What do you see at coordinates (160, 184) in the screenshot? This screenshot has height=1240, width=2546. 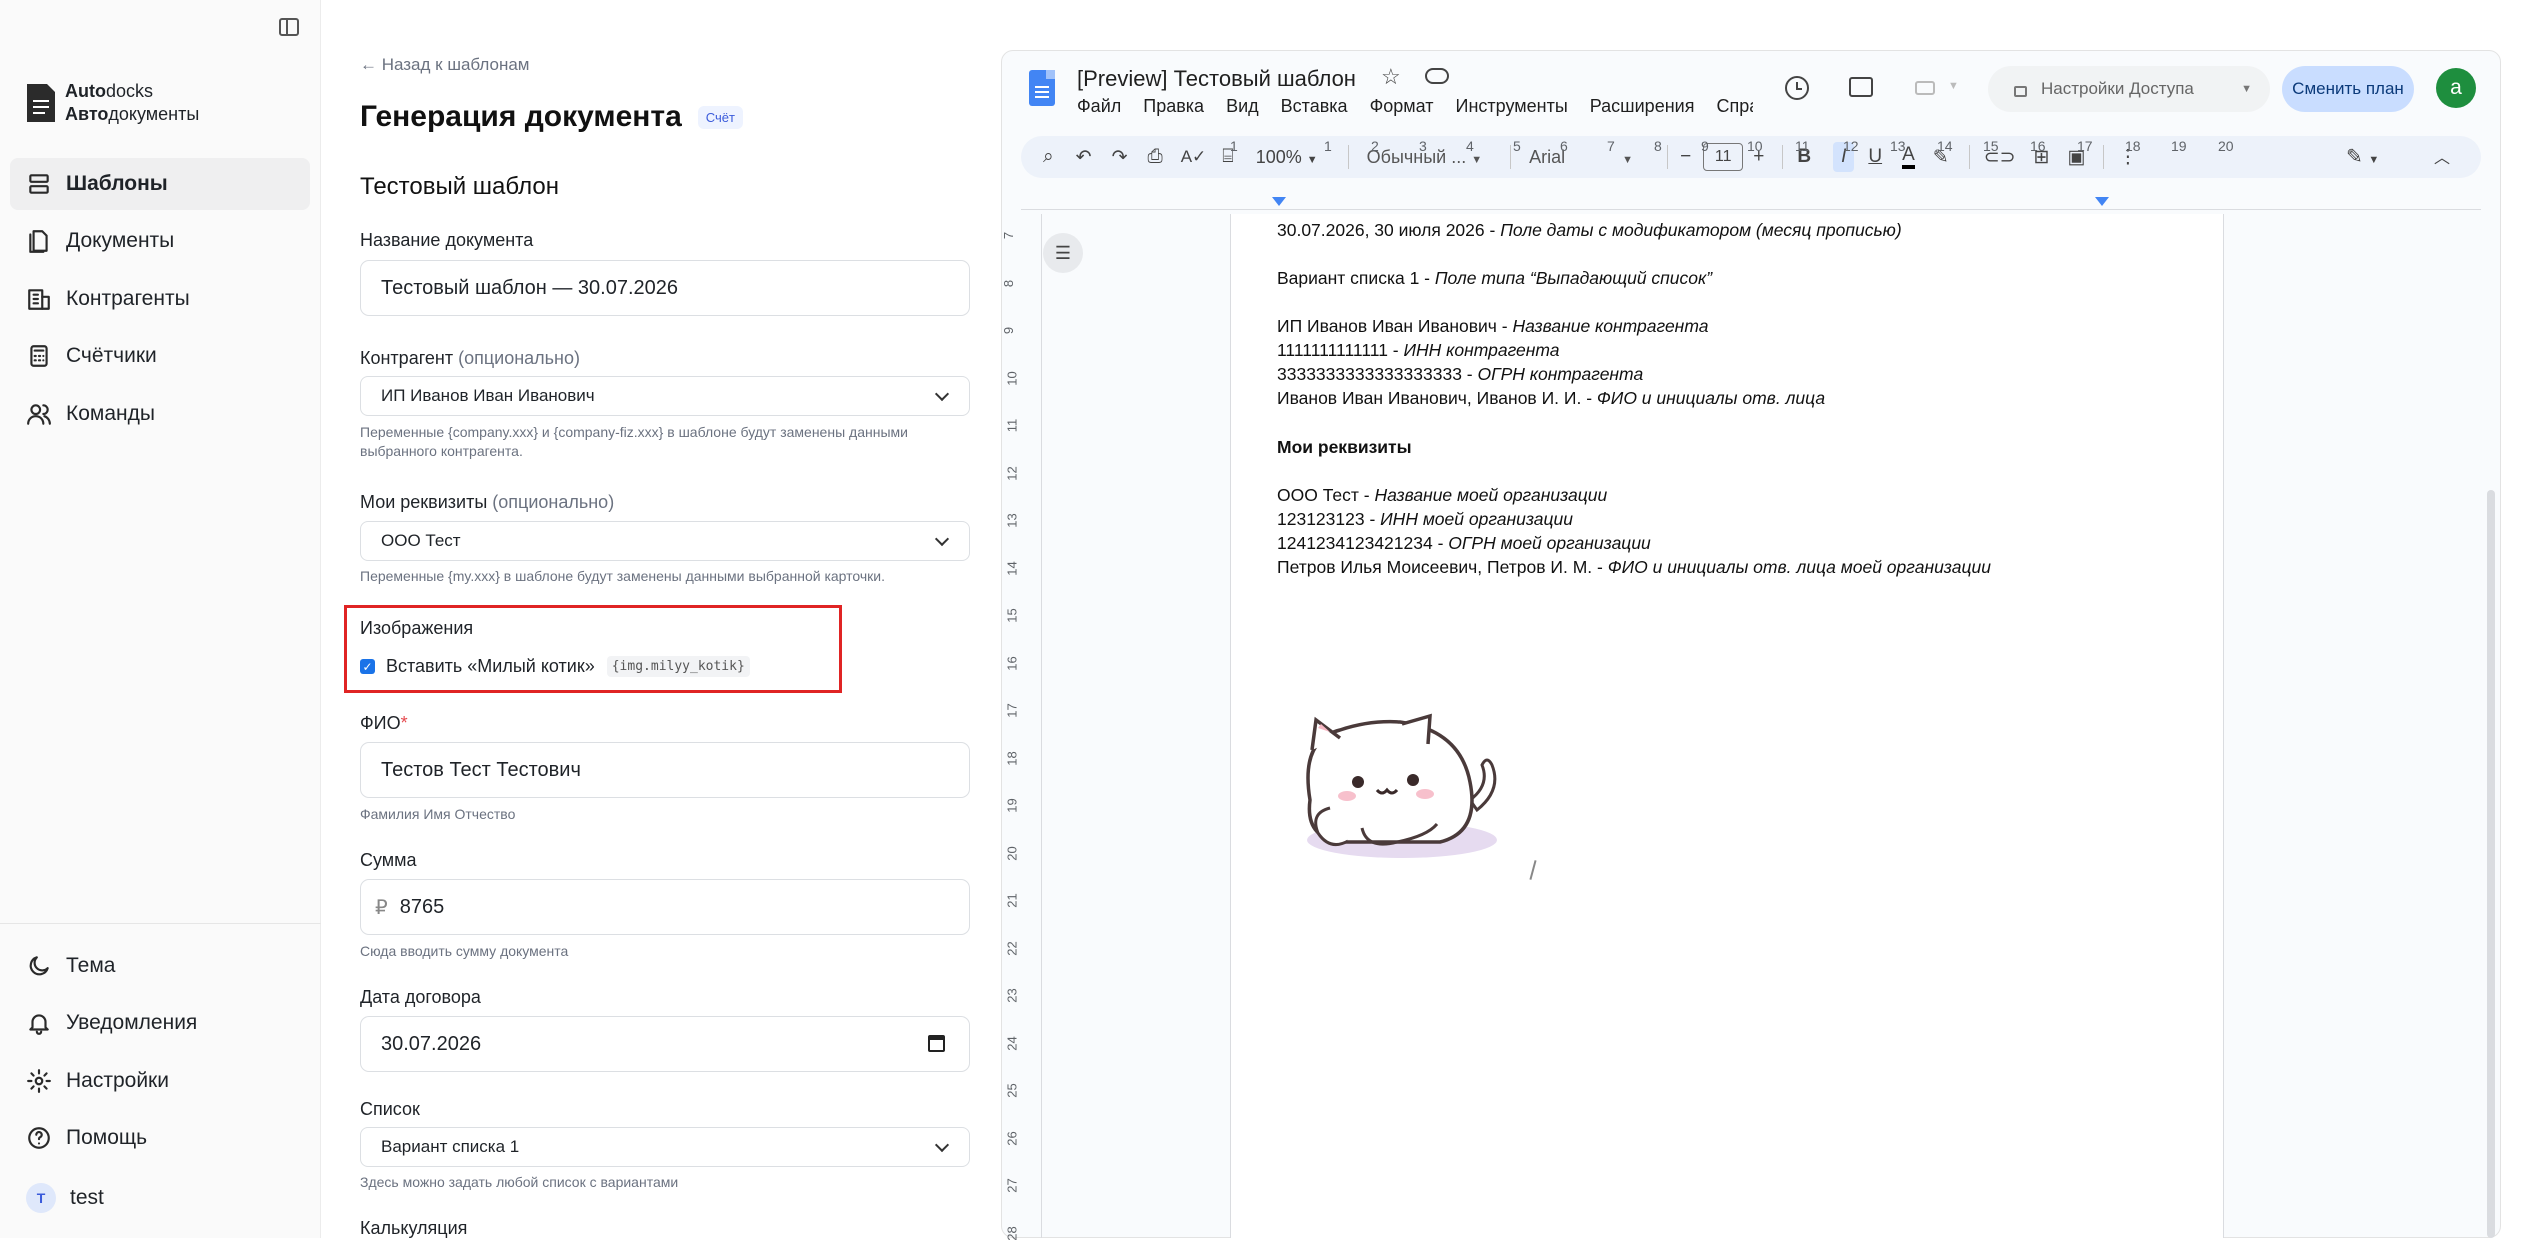 I see `sidebar-item-templates: Шаблоны` at bounding box center [160, 184].